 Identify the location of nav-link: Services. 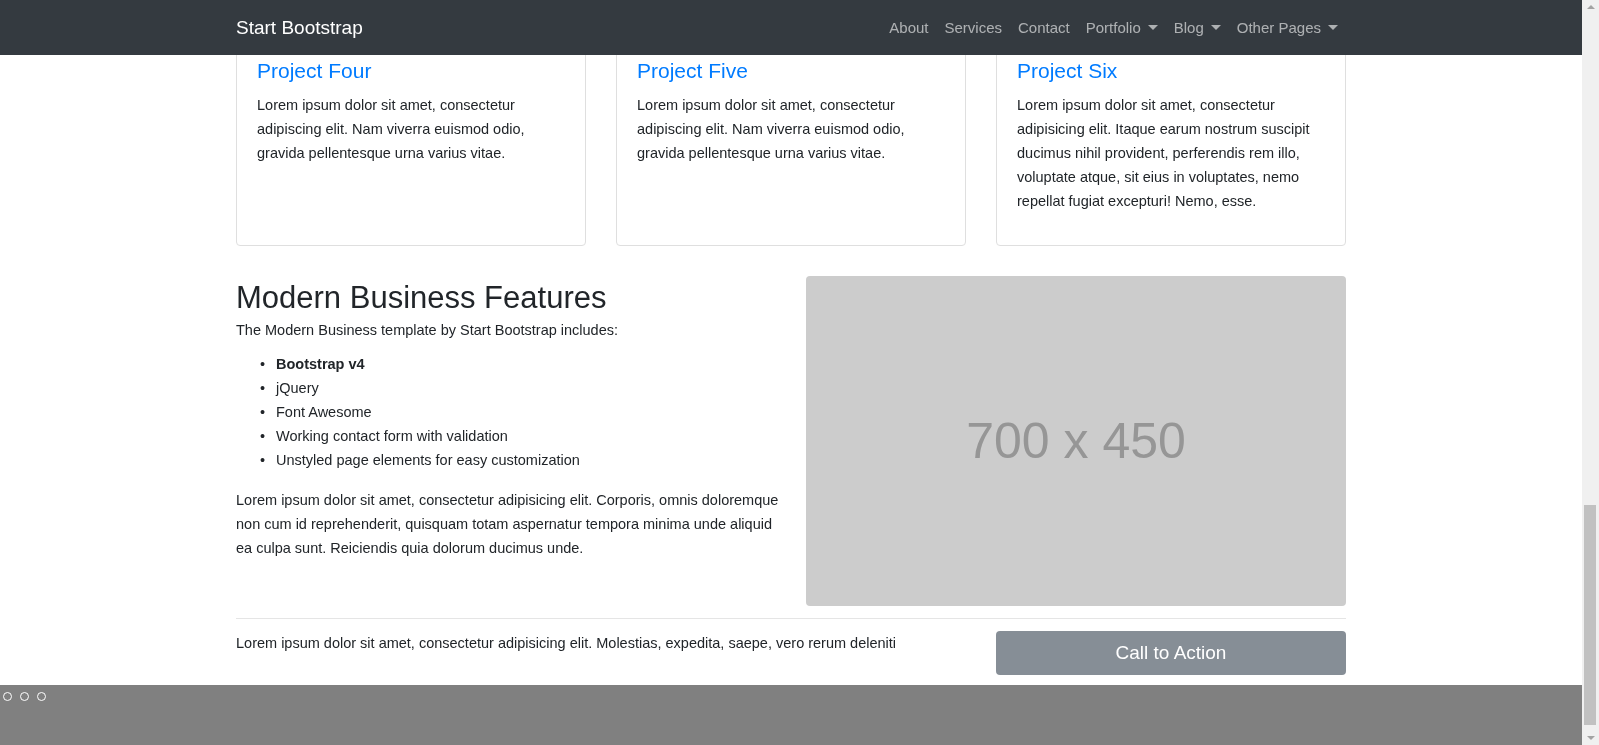
(973, 27).